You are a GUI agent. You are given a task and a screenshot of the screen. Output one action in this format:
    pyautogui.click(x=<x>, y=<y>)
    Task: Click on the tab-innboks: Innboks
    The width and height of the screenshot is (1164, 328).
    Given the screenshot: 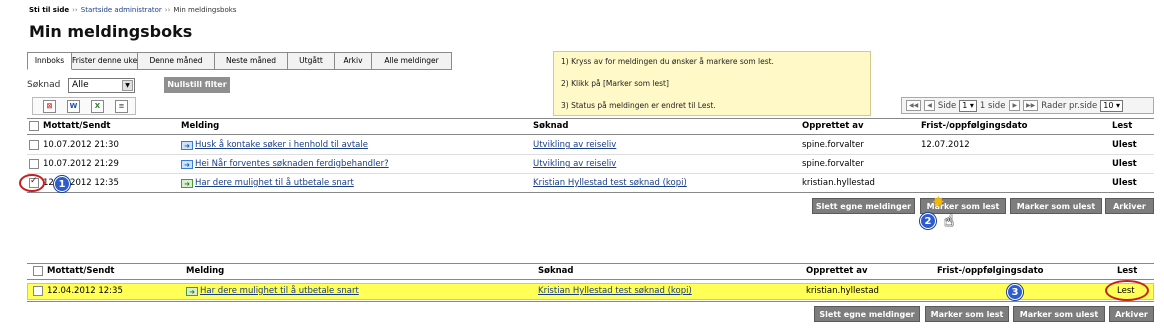 What is the action you would take?
    pyautogui.click(x=49, y=61)
    